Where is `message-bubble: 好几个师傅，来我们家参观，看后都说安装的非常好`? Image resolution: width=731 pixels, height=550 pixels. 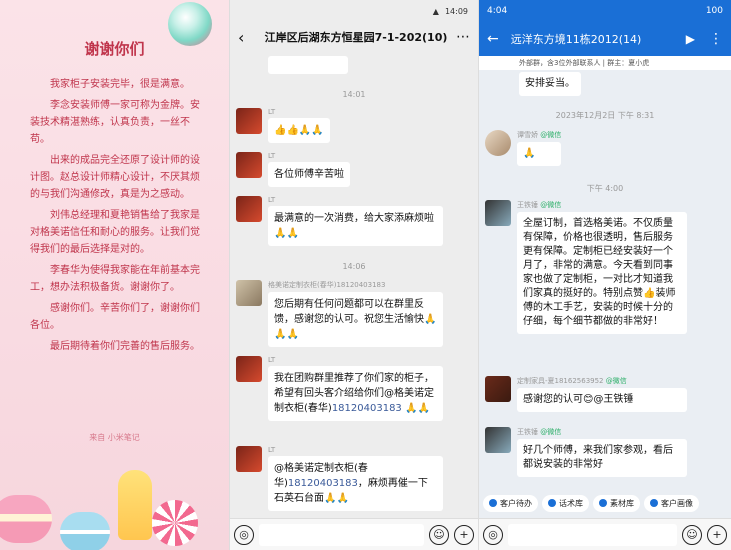
message-bubble: 好几个师傅，来我们家参观，看后都说安装的非常好 is located at coordinates (602, 458).